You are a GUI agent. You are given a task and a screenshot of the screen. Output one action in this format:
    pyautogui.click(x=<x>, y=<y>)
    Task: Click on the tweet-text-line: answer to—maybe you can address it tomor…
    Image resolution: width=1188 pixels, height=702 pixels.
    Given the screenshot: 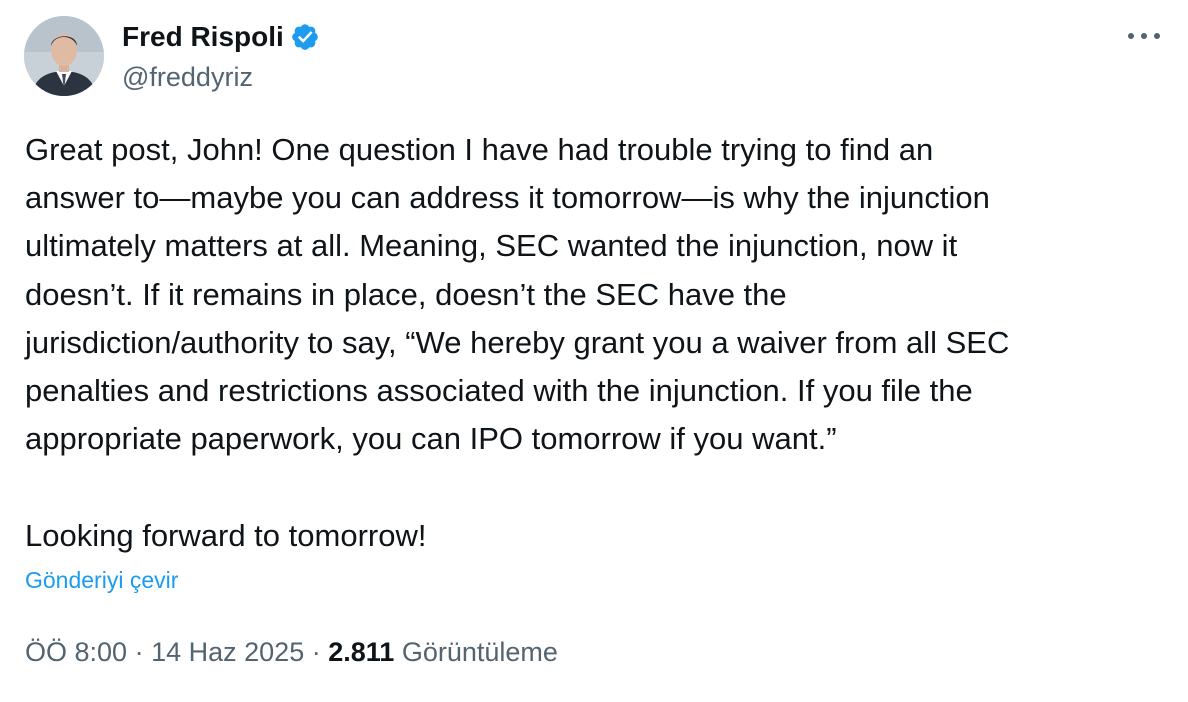 What is the action you would take?
    pyautogui.click(x=507, y=198)
    